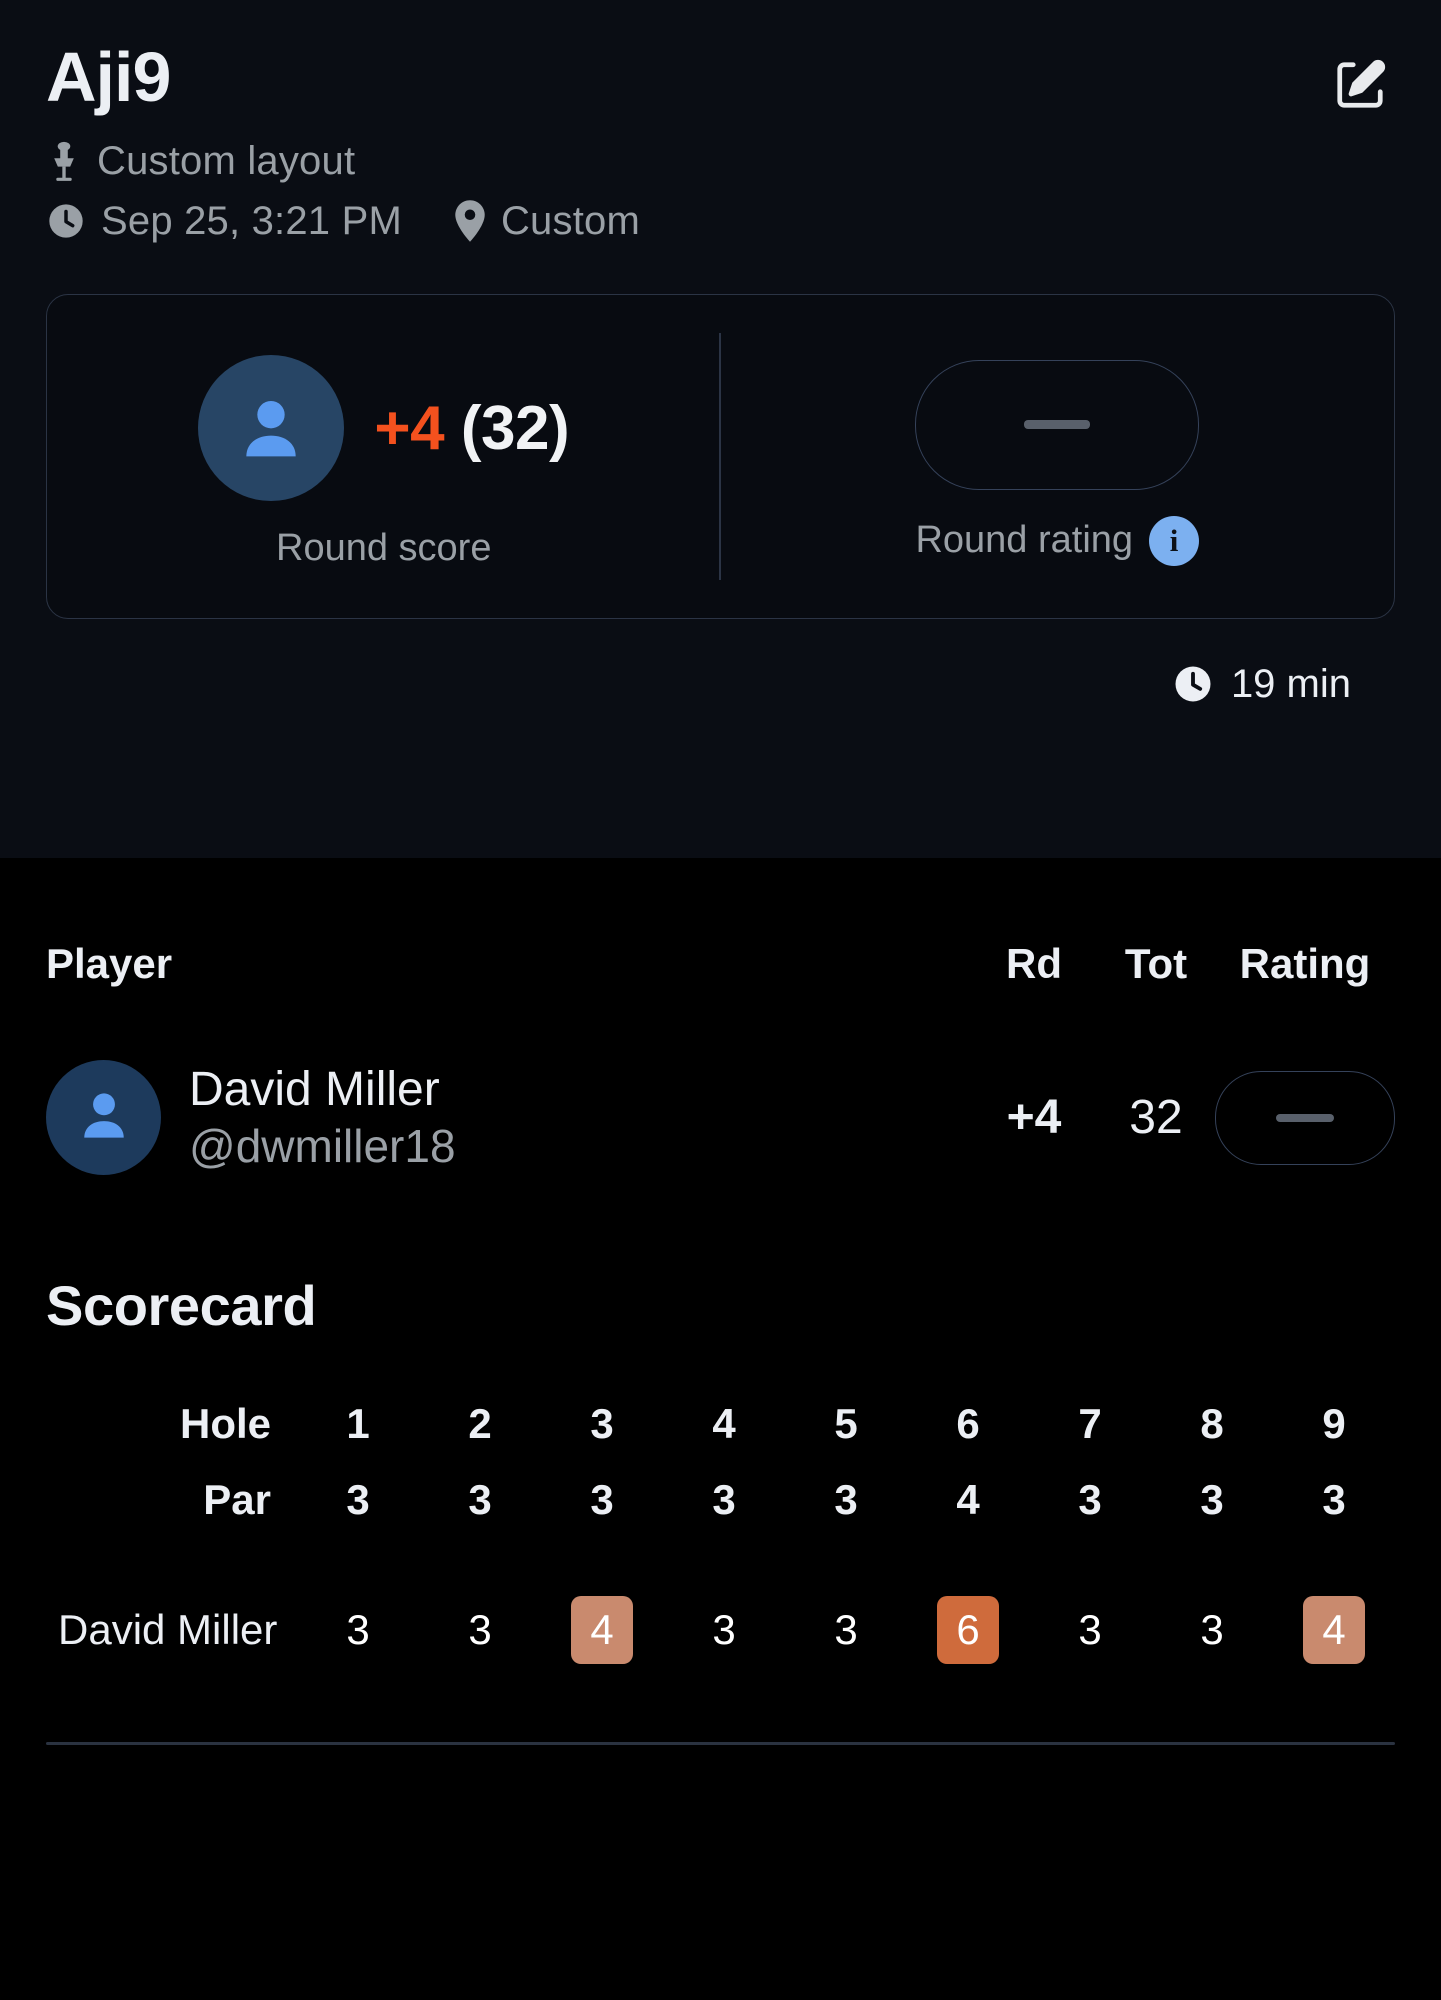 The image size is (1441, 2000). I want to click on scorecard-player-row: David Miller 3 3 4 3 3 6 3 3 4, so click(720, 1630).